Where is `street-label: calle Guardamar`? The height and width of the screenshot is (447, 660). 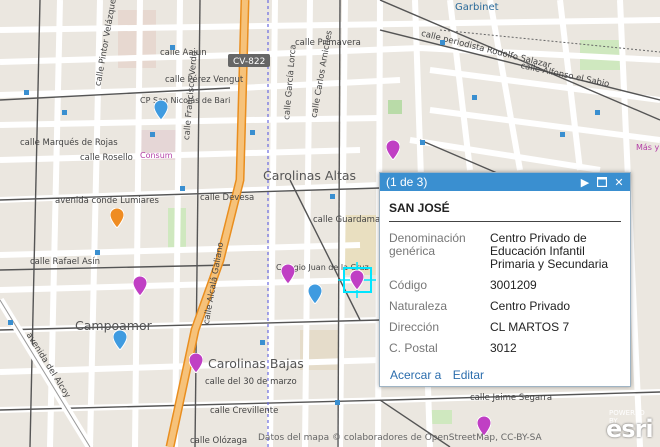 street-label: calle Guardamar is located at coordinates (348, 220).